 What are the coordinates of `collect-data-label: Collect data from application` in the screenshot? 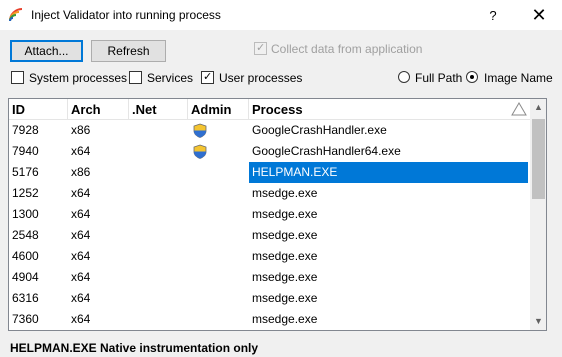 It's located at (347, 49).